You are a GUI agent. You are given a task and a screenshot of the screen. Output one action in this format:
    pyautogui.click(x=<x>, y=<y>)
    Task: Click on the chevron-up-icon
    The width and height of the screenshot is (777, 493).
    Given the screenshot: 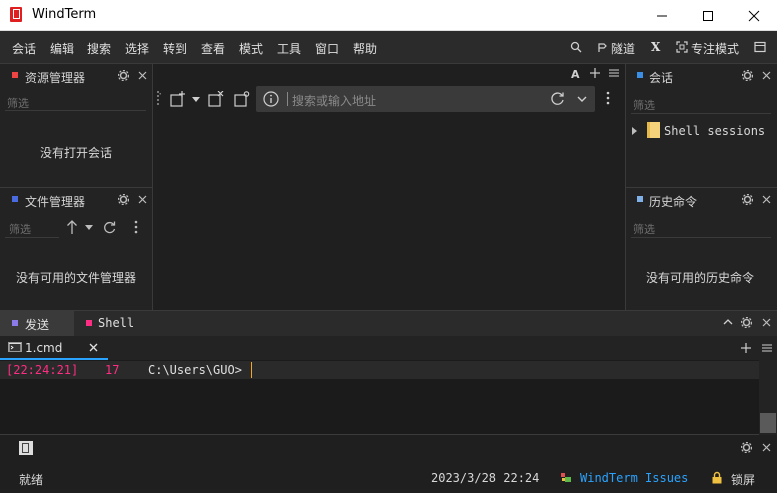 What is the action you would take?
    pyautogui.click(x=728, y=322)
    